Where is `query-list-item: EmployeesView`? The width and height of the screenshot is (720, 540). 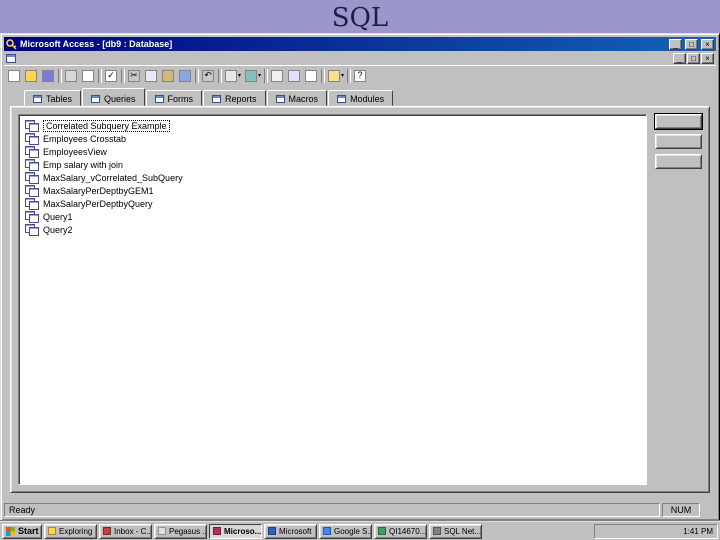
query-list-item: EmployeesView is located at coordinates (332, 151).